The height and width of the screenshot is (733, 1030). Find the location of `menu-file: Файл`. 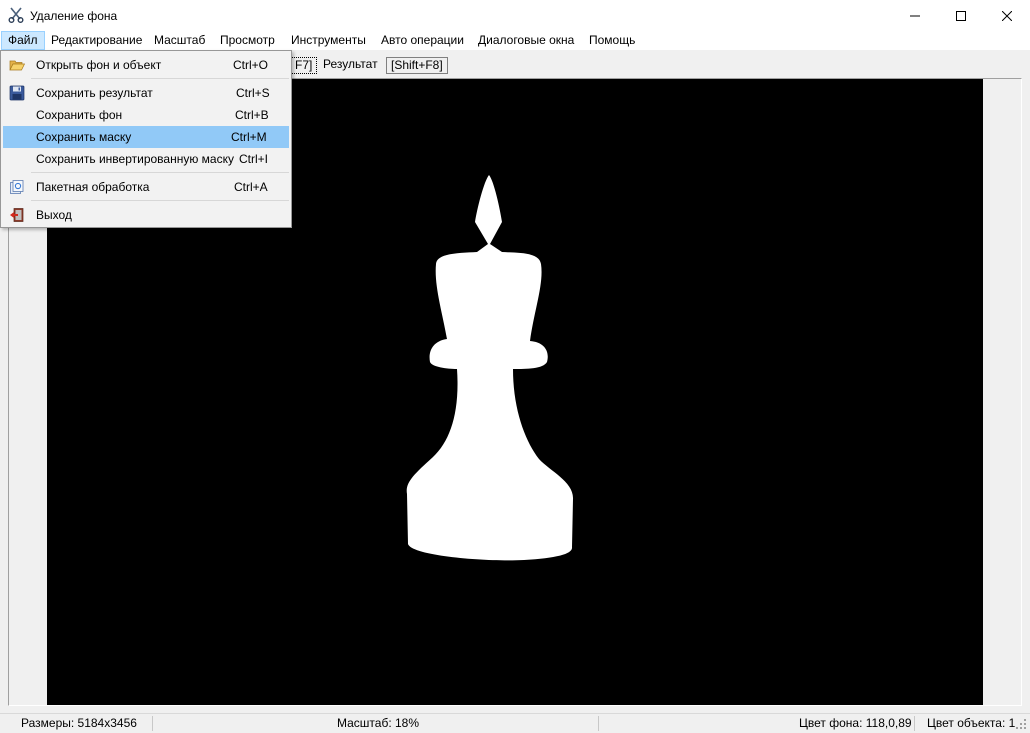

menu-file: Файл is located at coordinates (23, 40).